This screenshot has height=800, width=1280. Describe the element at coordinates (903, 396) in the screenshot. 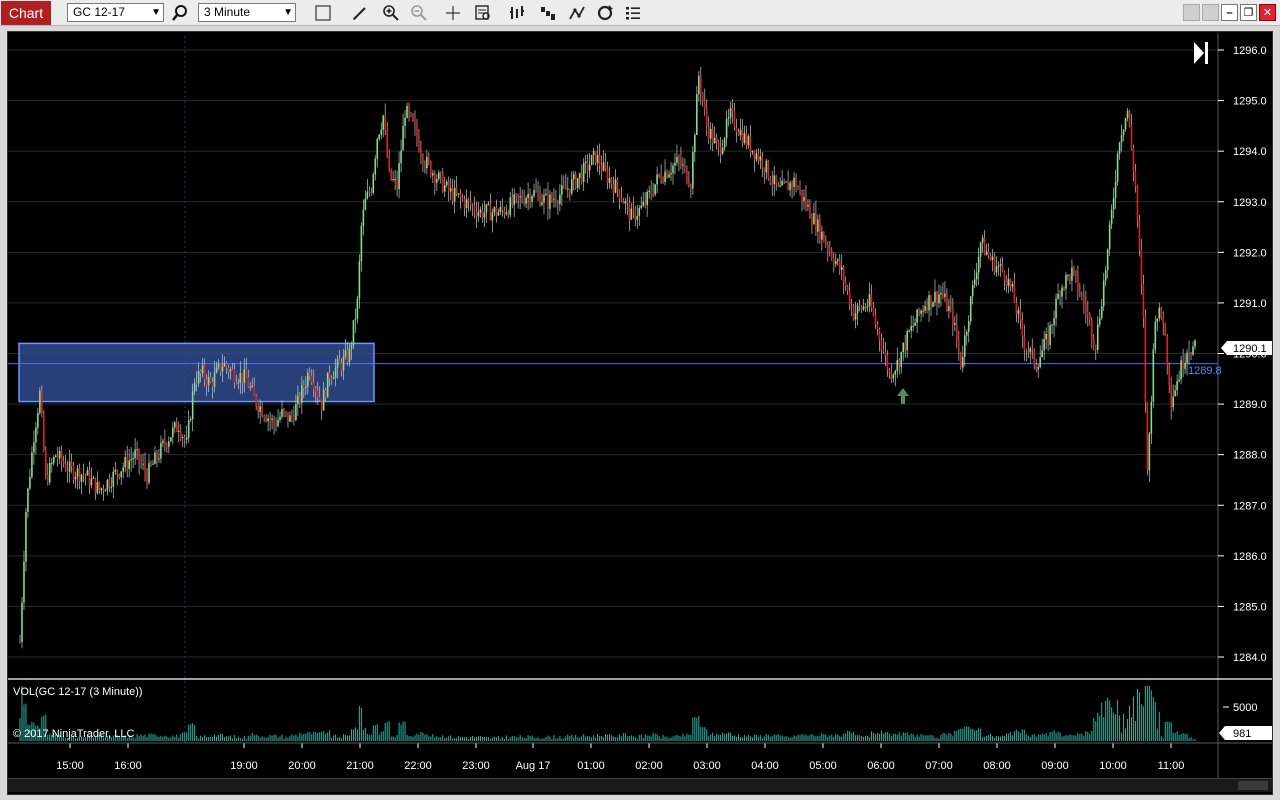

I see `up-arrow-icon` at that location.